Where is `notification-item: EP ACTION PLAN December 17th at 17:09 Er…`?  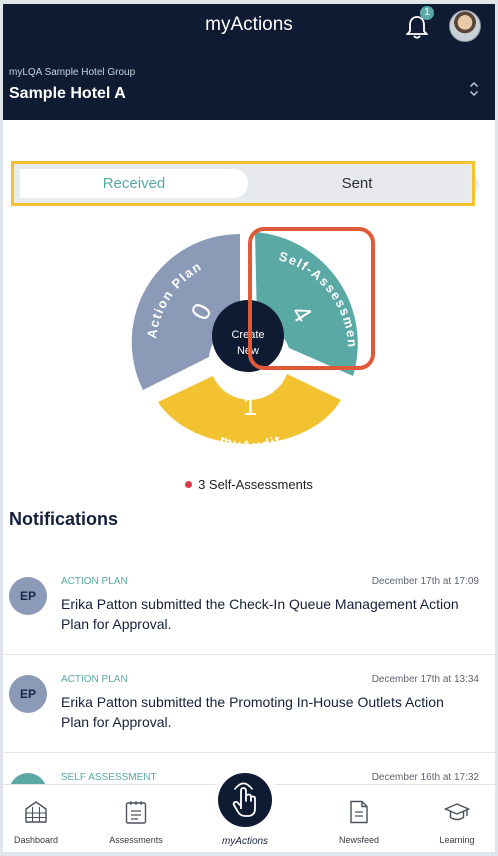
notification-item: EP ACTION PLAN December 17th at 17:09 Er… is located at coordinates (249, 606).